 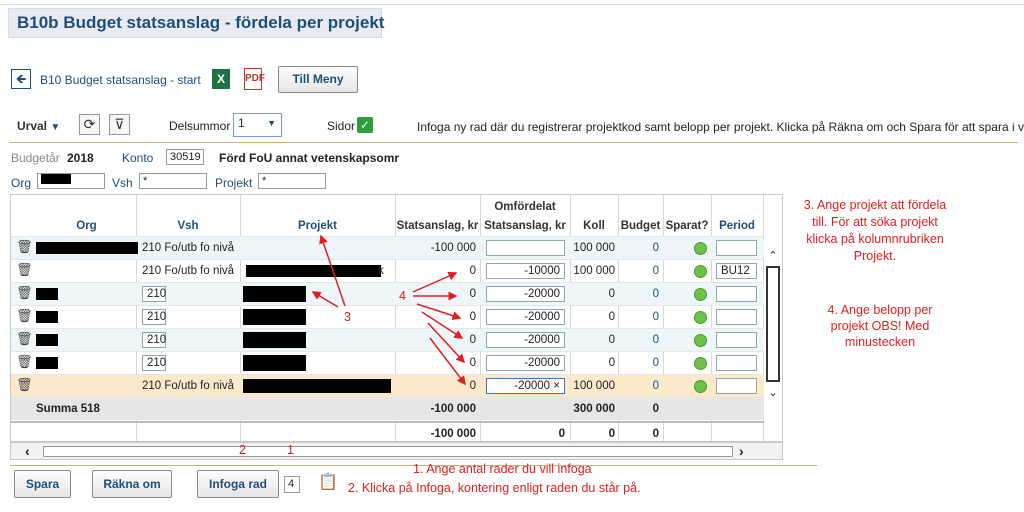 What do you see at coordinates (594, 226) in the screenshot?
I see `header-koll: Koll` at bounding box center [594, 226].